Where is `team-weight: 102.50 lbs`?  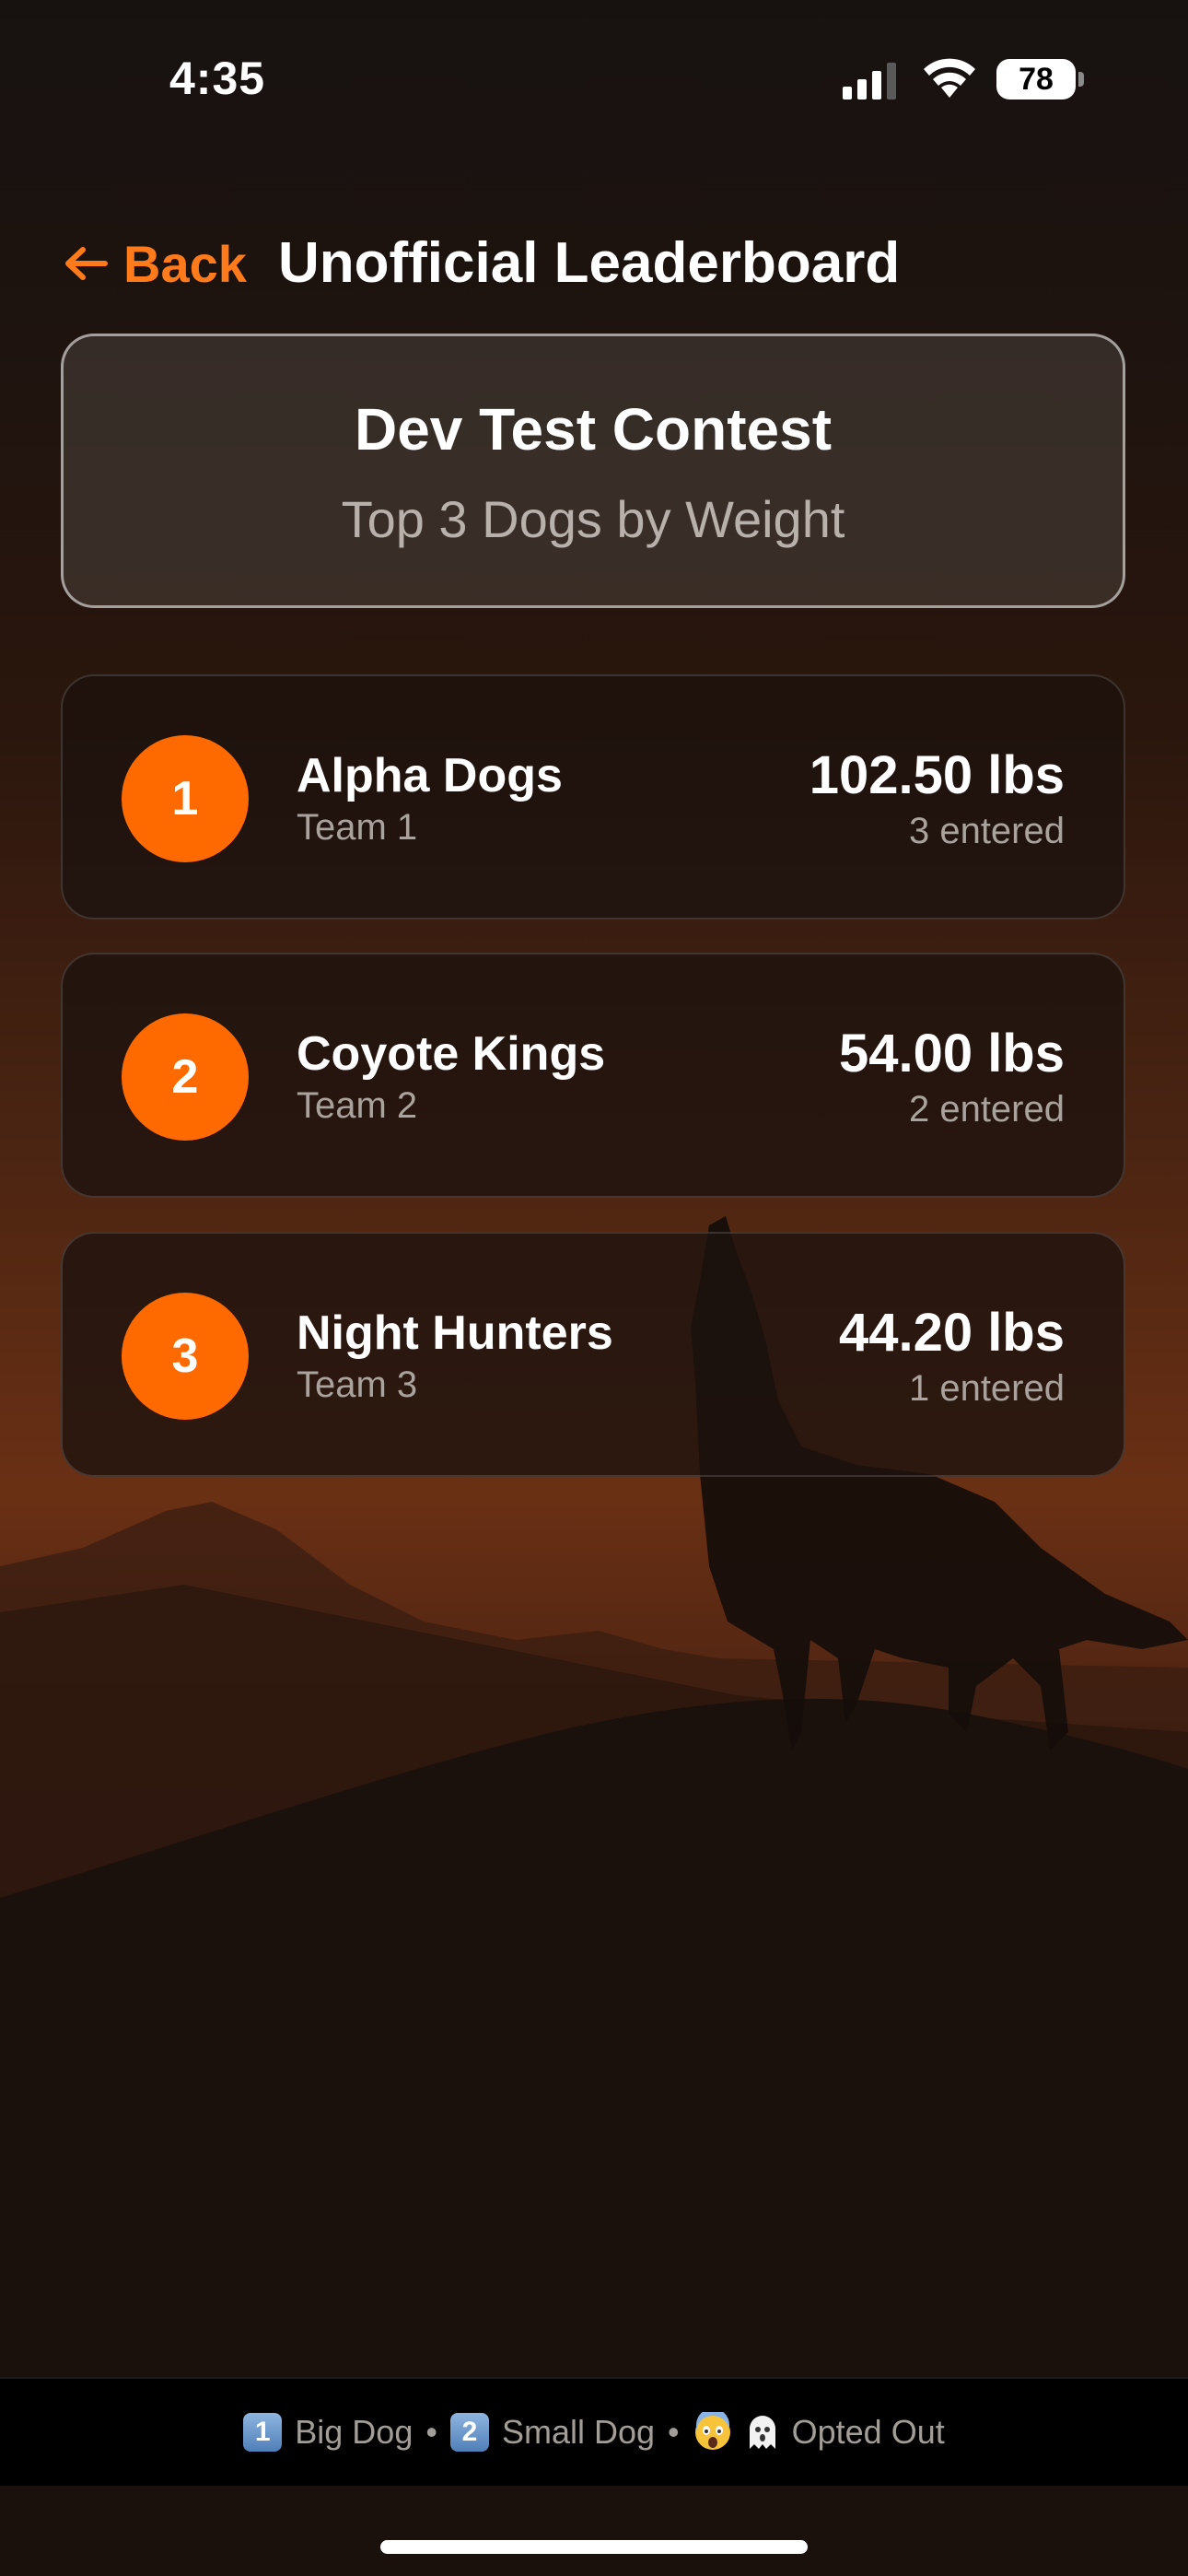 team-weight: 102.50 lbs is located at coordinates (937, 775).